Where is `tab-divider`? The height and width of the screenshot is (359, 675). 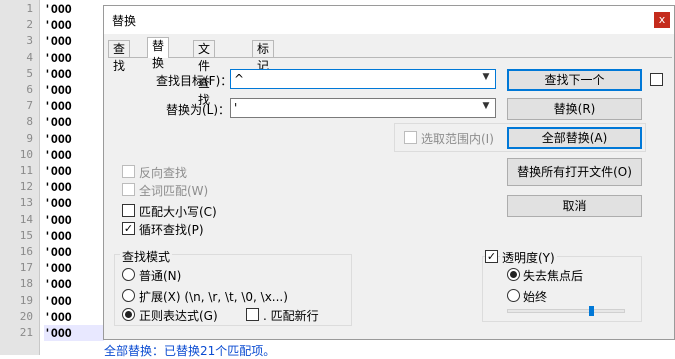
tab-divider is located at coordinates (390, 57).